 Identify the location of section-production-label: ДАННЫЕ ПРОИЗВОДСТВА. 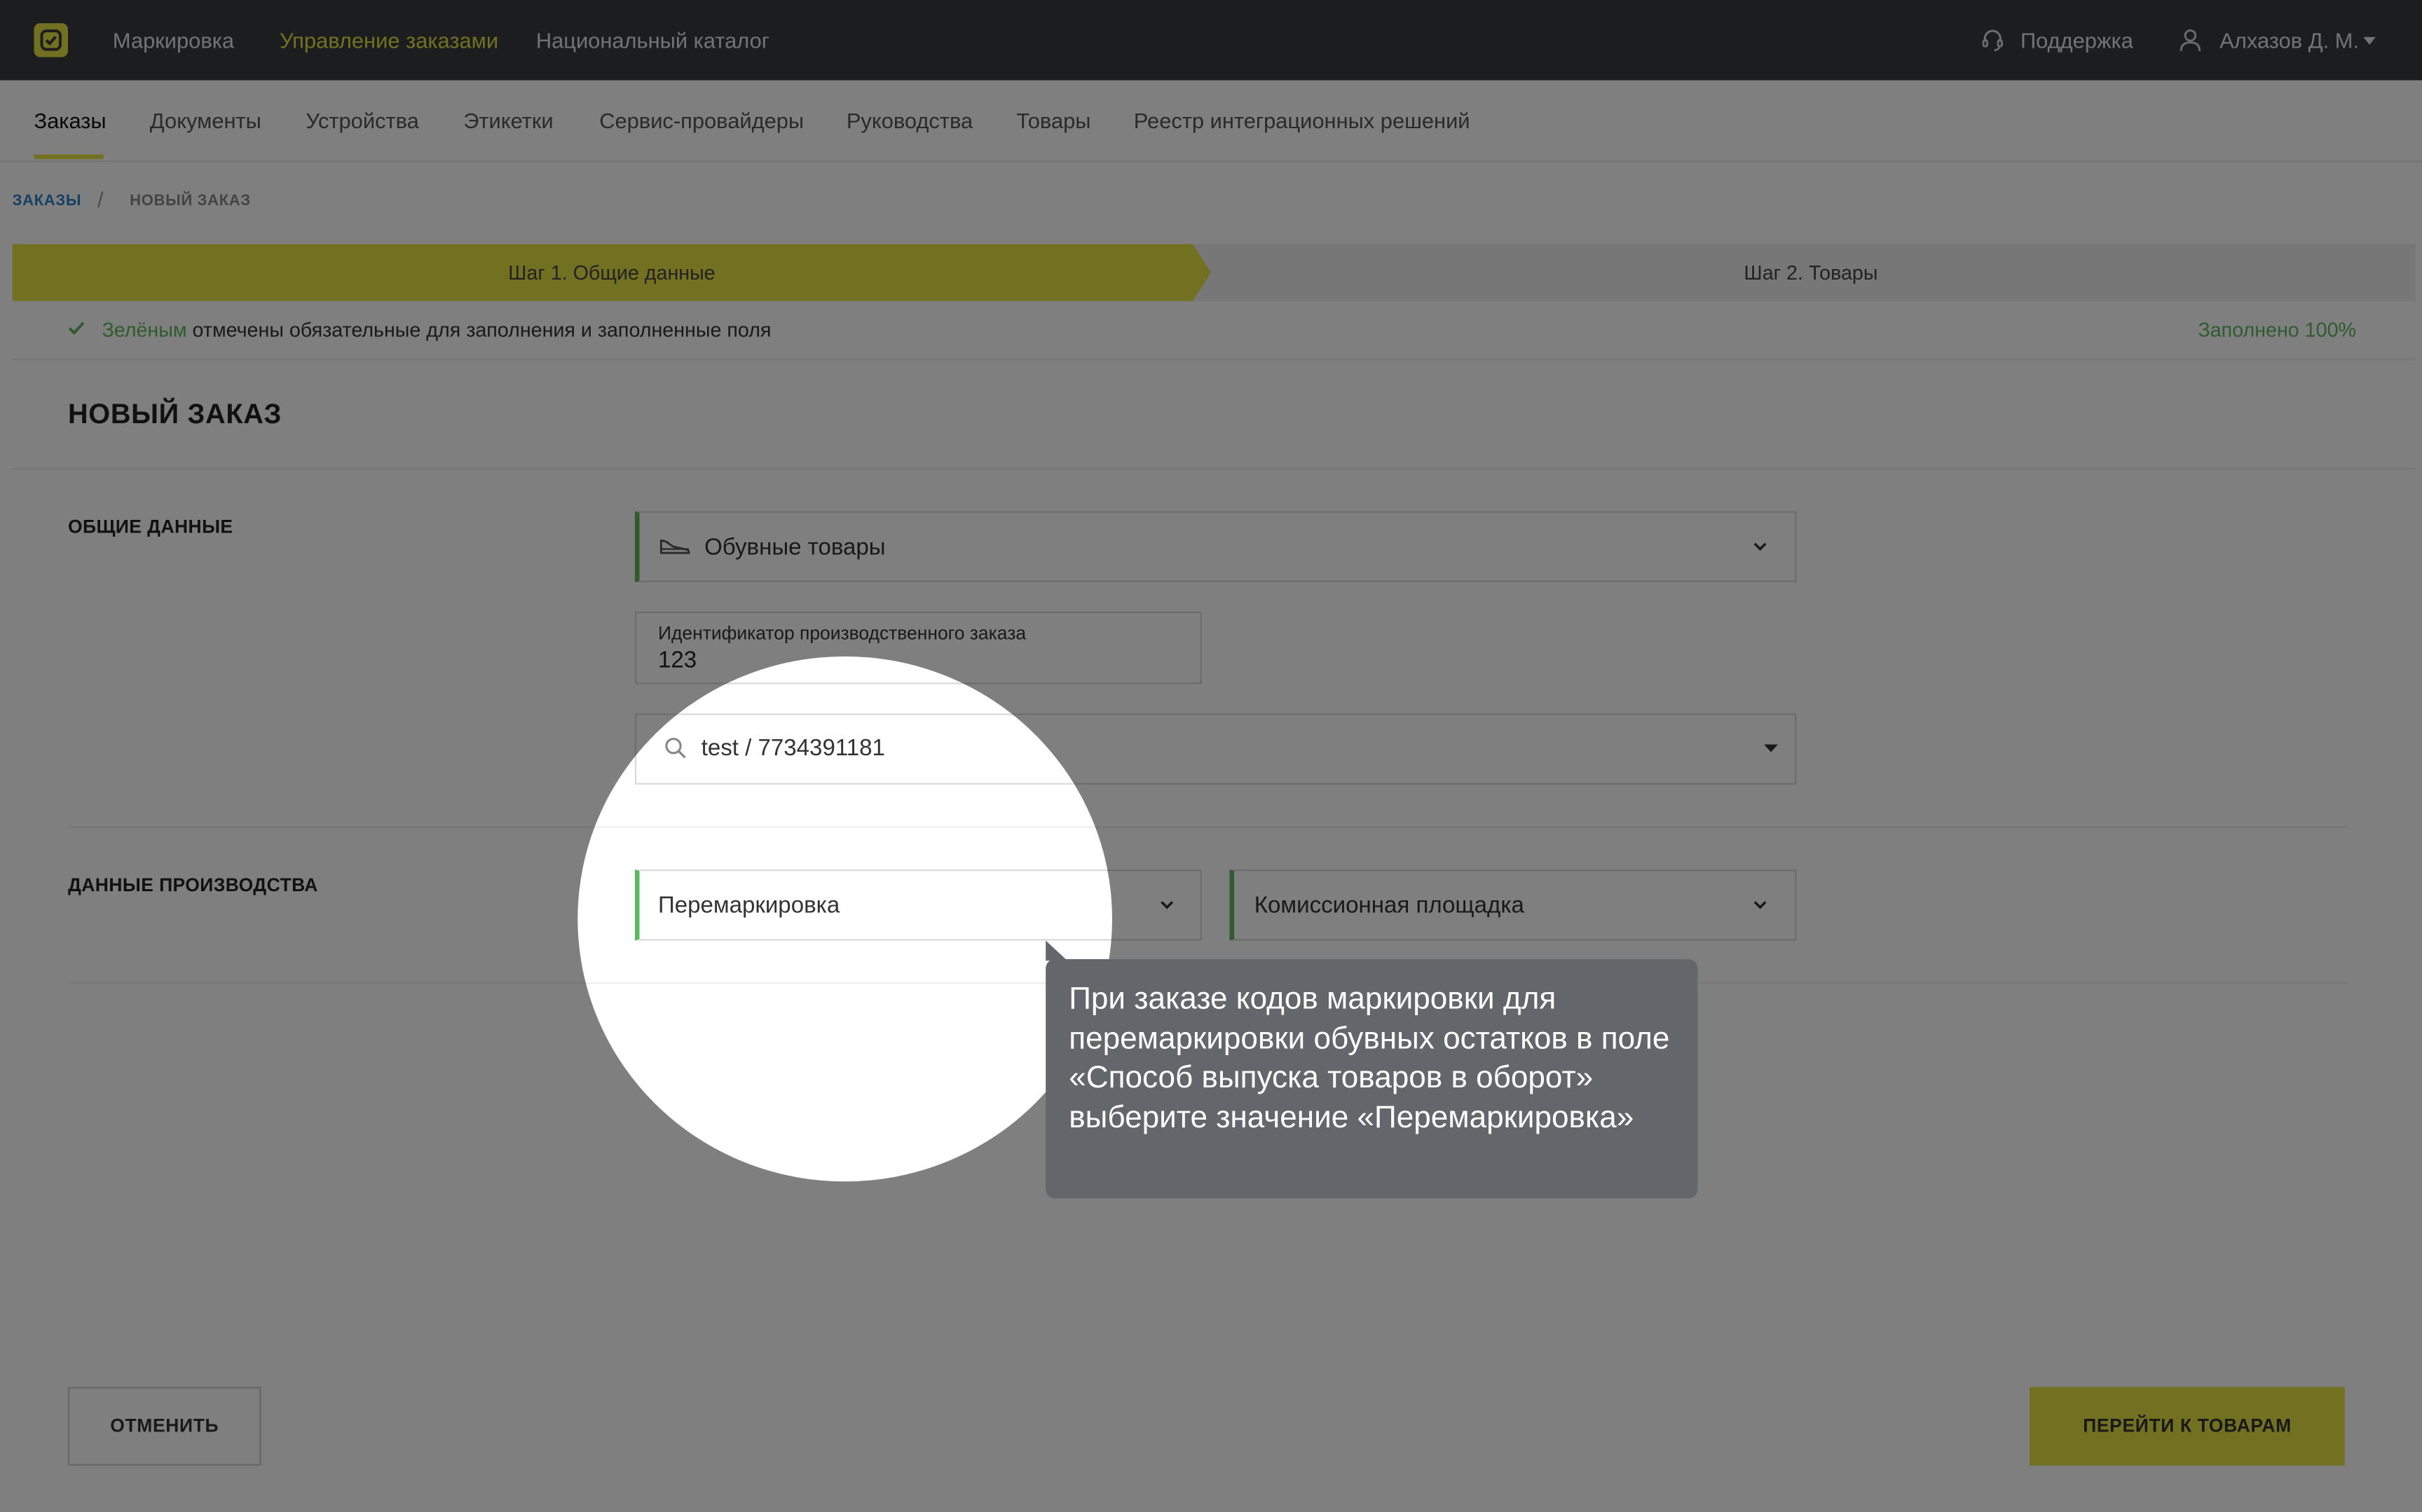
(192, 885).